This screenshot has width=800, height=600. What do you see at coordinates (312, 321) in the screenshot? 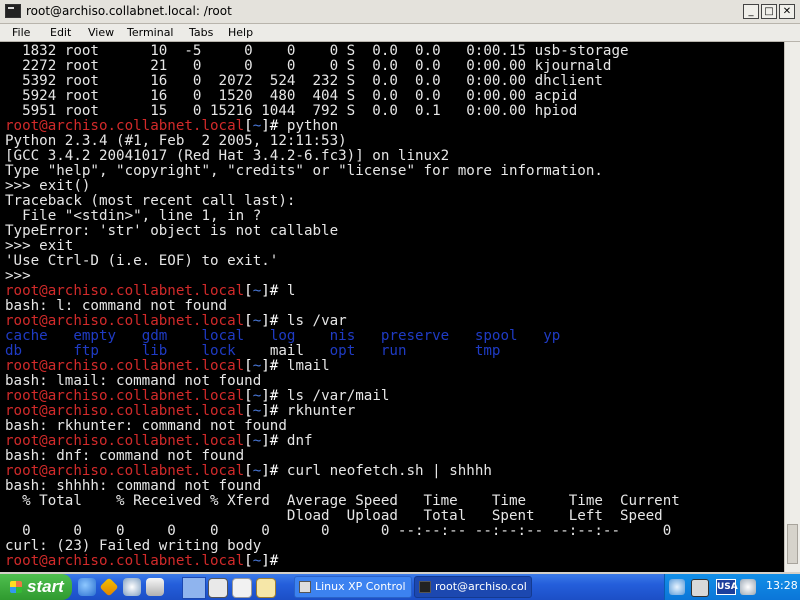
I see `command-text: ls /var` at bounding box center [312, 321].